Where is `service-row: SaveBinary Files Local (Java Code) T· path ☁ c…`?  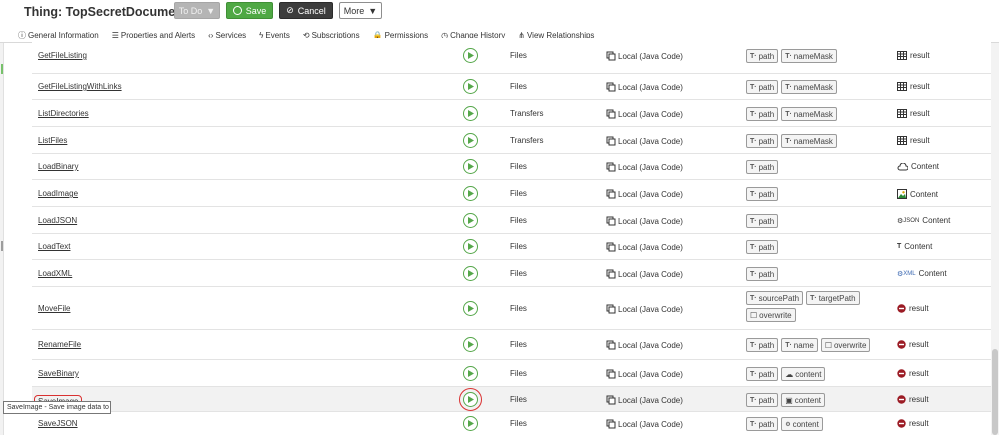
service-row: SaveBinary Files Local (Java Code) T· path ☁ c… is located at coordinates (511, 373).